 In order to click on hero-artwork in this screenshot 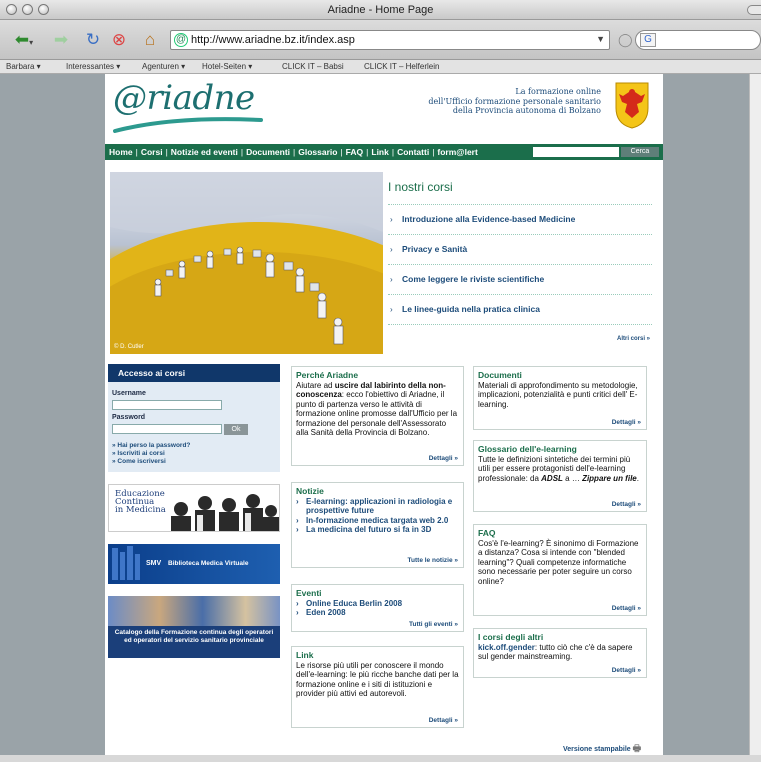, I will do `click(246, 263)`.